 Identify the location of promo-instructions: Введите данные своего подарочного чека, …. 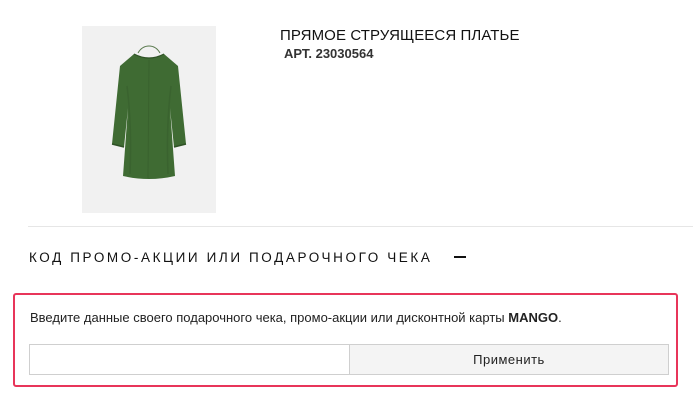
(296, 317).